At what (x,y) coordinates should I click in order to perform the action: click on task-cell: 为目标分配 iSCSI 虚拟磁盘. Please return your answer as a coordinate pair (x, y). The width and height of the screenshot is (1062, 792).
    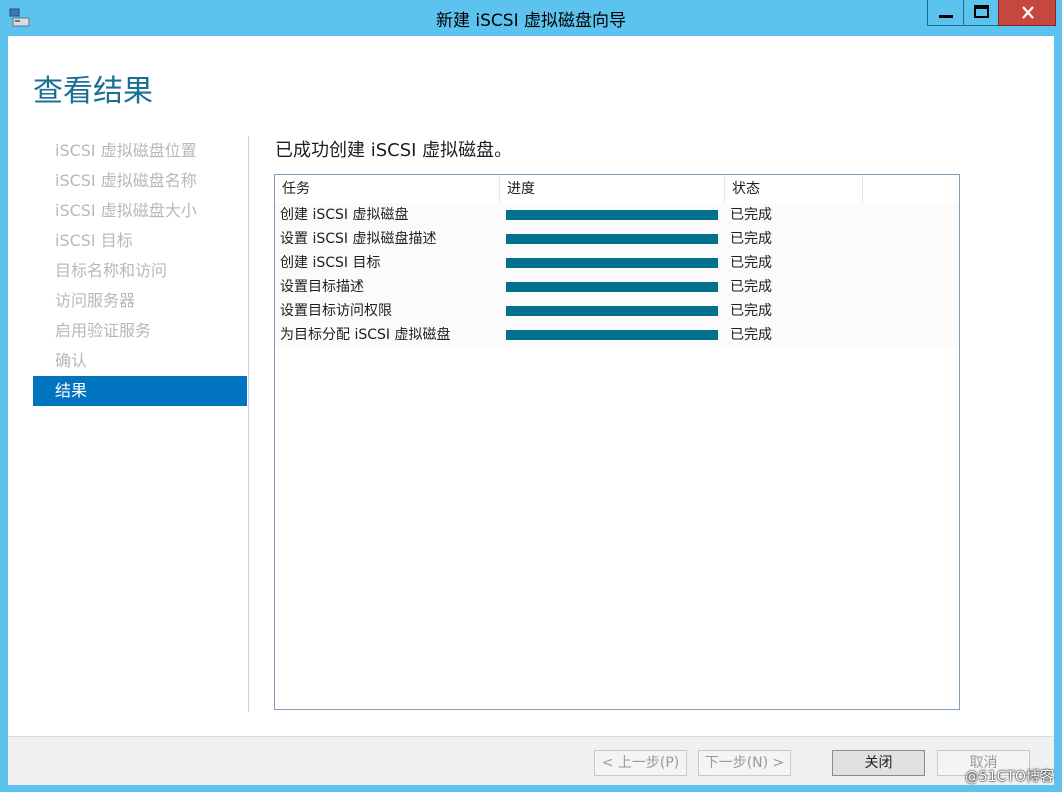
    Looking at the image, I should click on (365, 335).